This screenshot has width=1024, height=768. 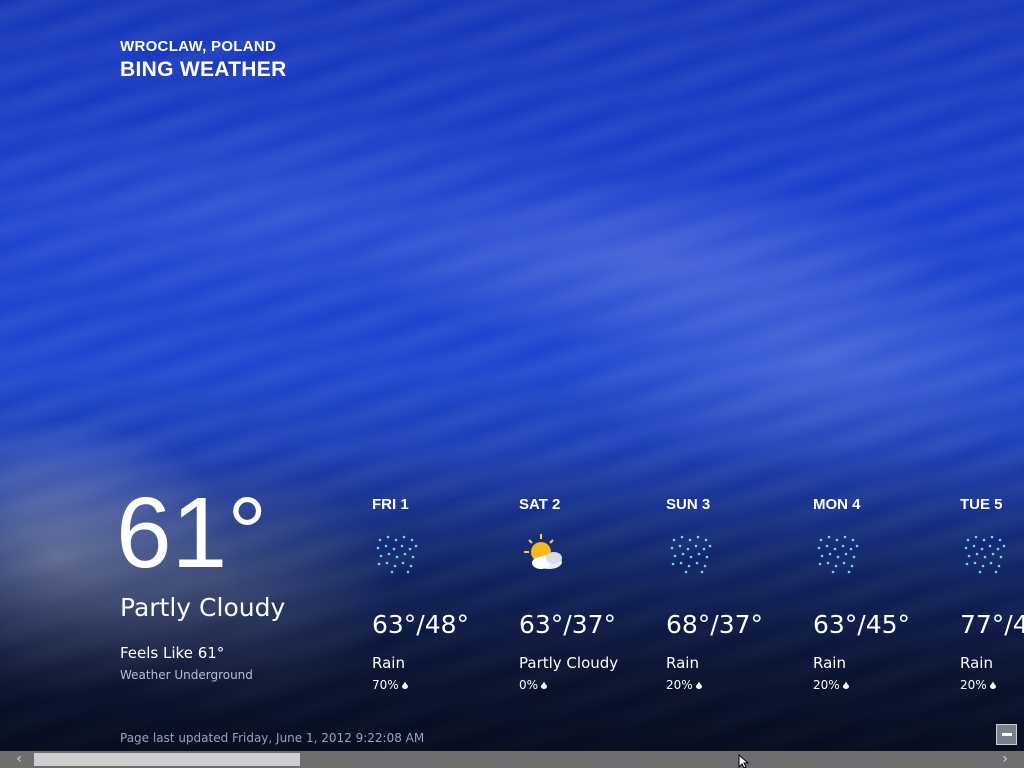 I want to click on forecast-day-sat: SAT 2 63°/37° Partly Cloudy 0%, so click(x=589, y=594).